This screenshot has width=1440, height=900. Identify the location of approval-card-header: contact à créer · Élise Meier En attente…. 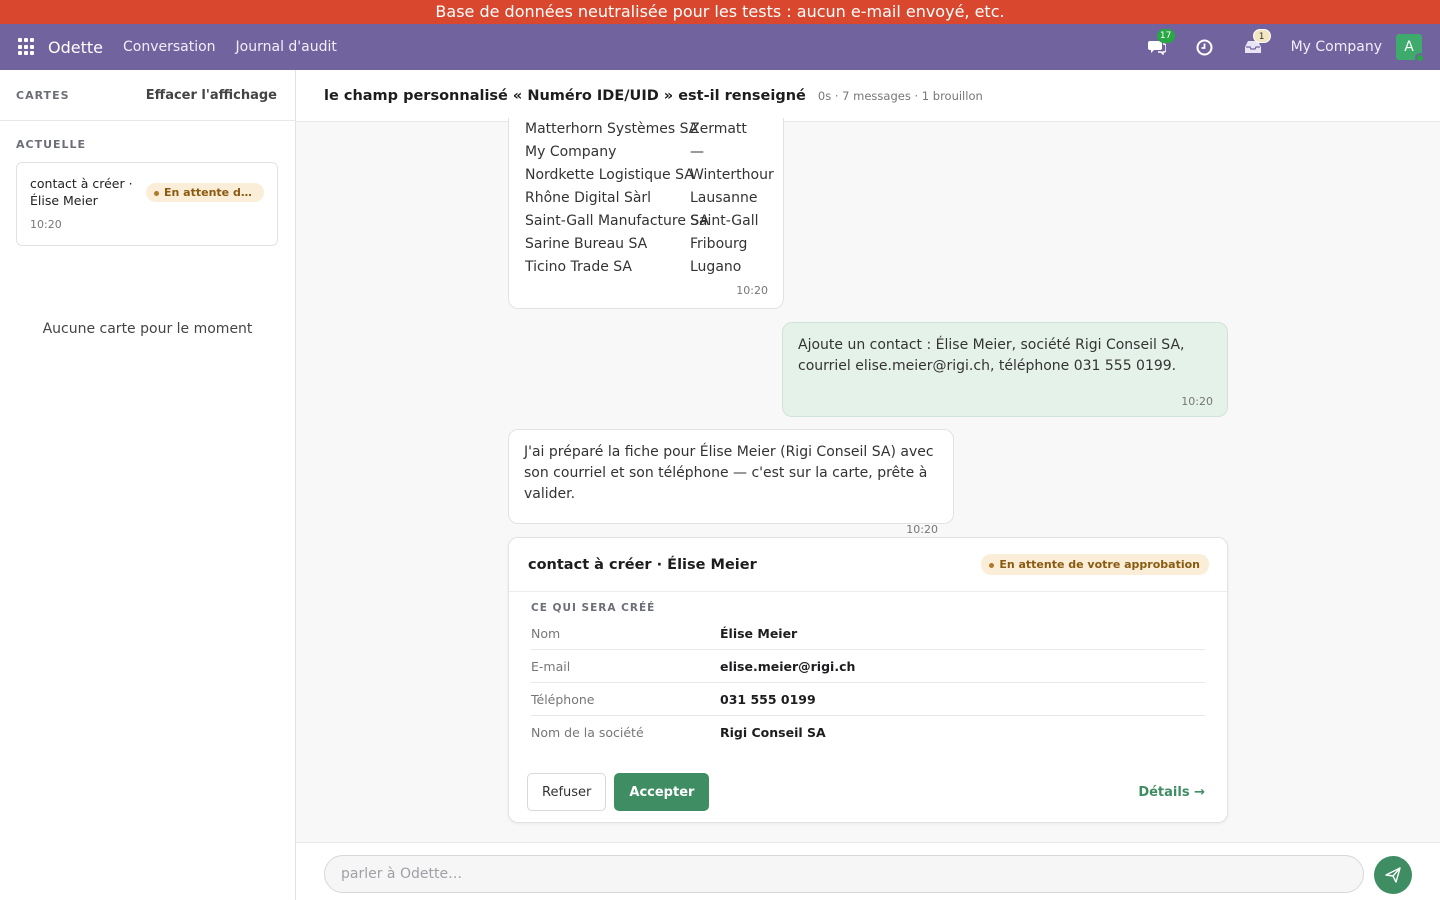
(868, 565).